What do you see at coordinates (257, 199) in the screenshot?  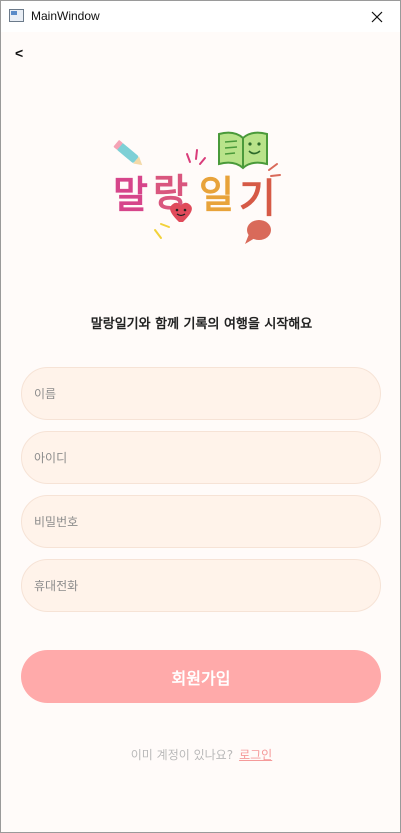 I see `svg-text: 기` at bounding box center [257, 199].